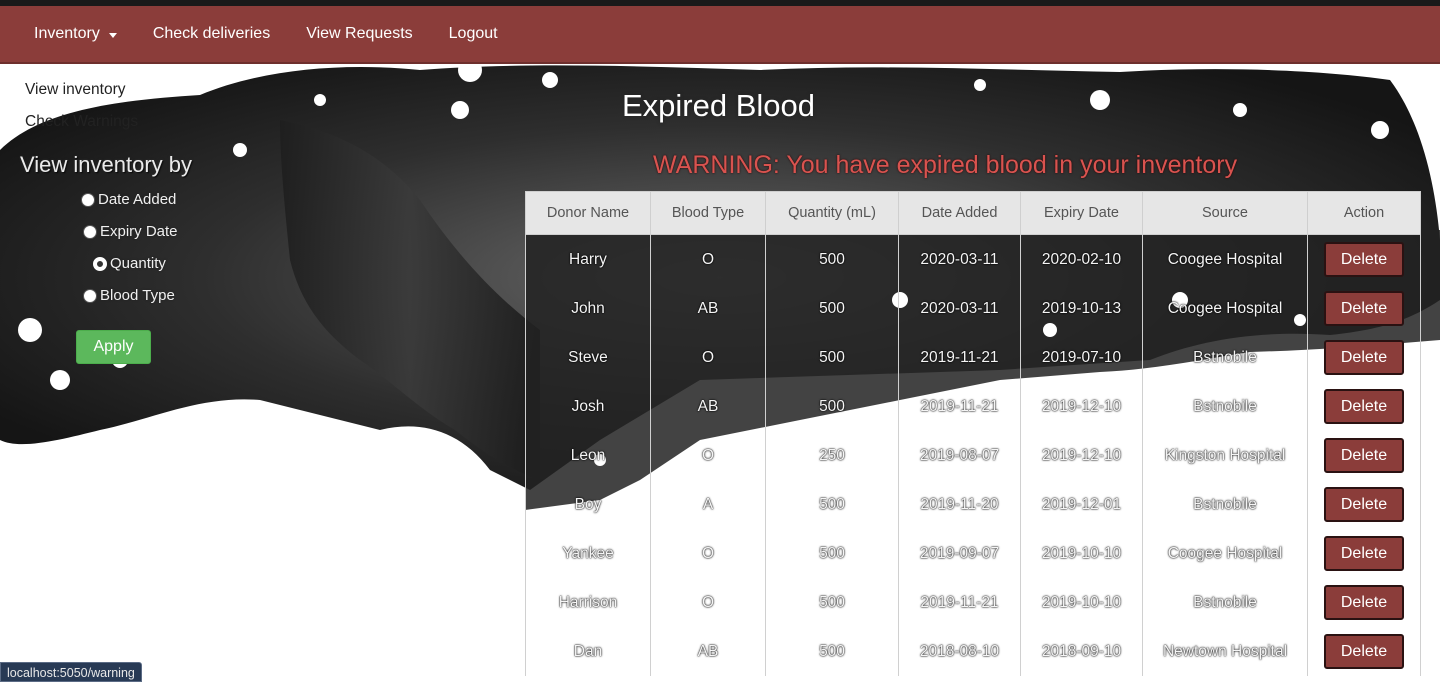  Describe the element at coordinates (67, 34) in the screenshot. I see `nav-inventory-dropdown: Inventory` at that location.